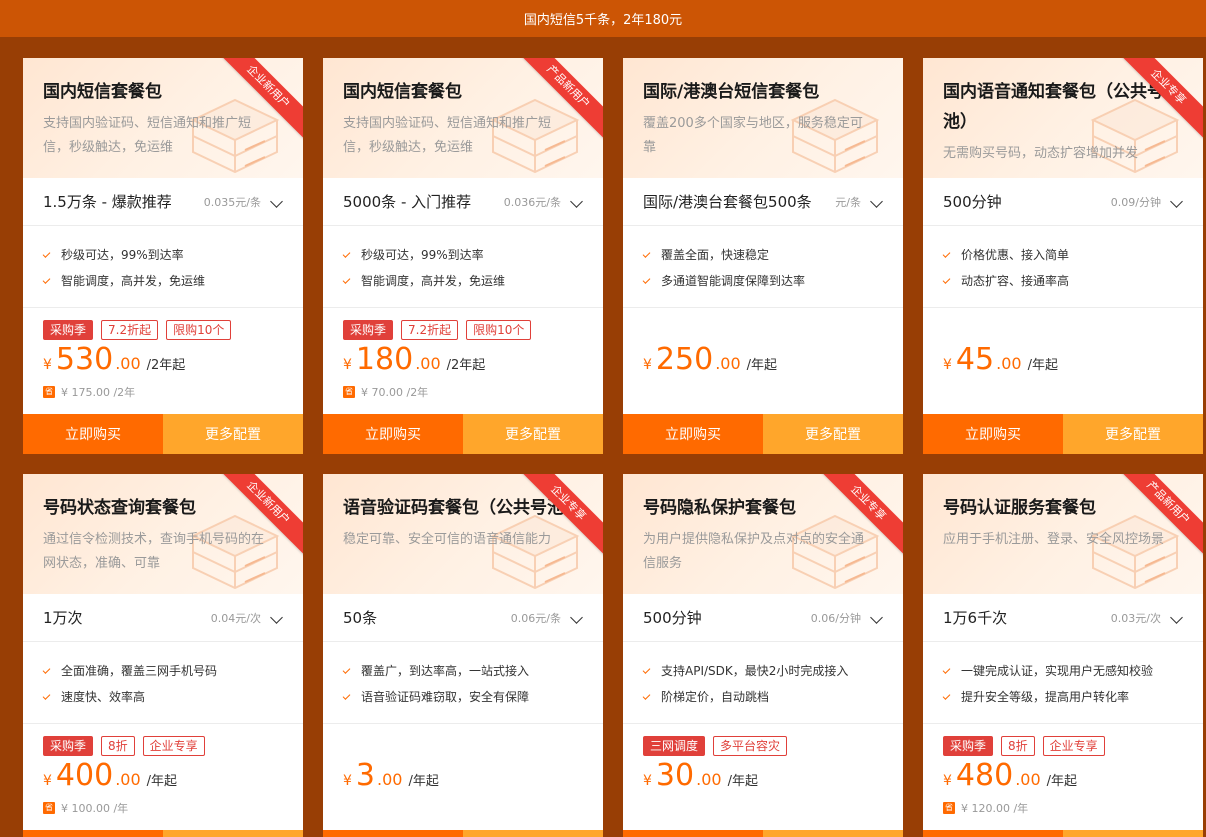 This screenshot has width=1206, height=837. I want to click on price-section: ¥45.00/年起, so click(1063, 361).